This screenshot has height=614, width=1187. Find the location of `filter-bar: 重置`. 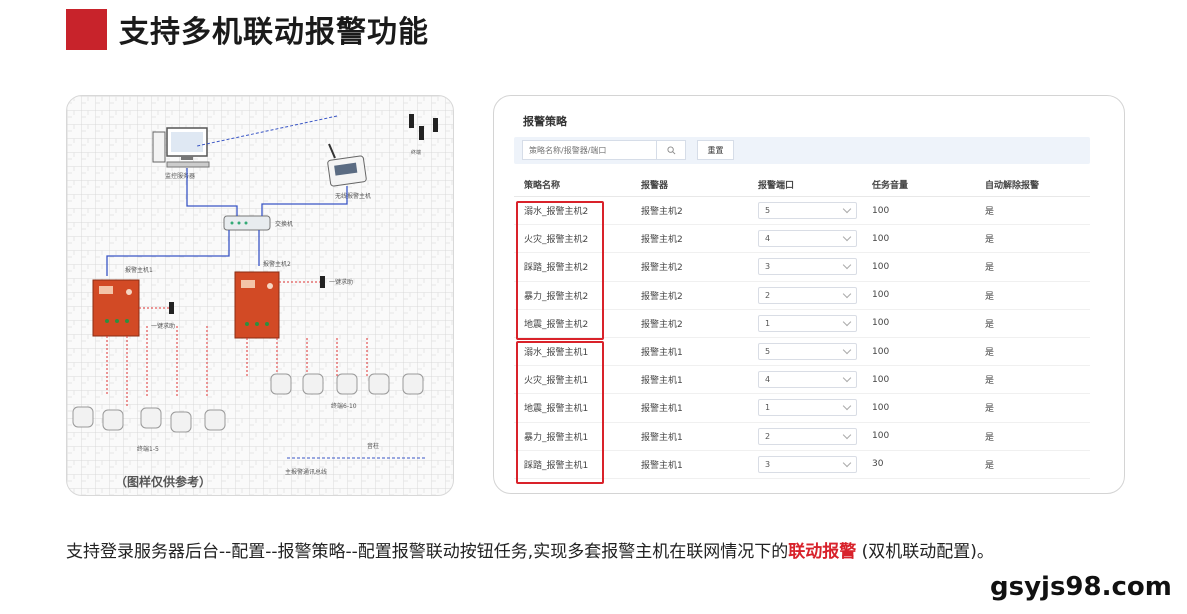

filter-bar: 重置 is located at coordinates (802, 150).